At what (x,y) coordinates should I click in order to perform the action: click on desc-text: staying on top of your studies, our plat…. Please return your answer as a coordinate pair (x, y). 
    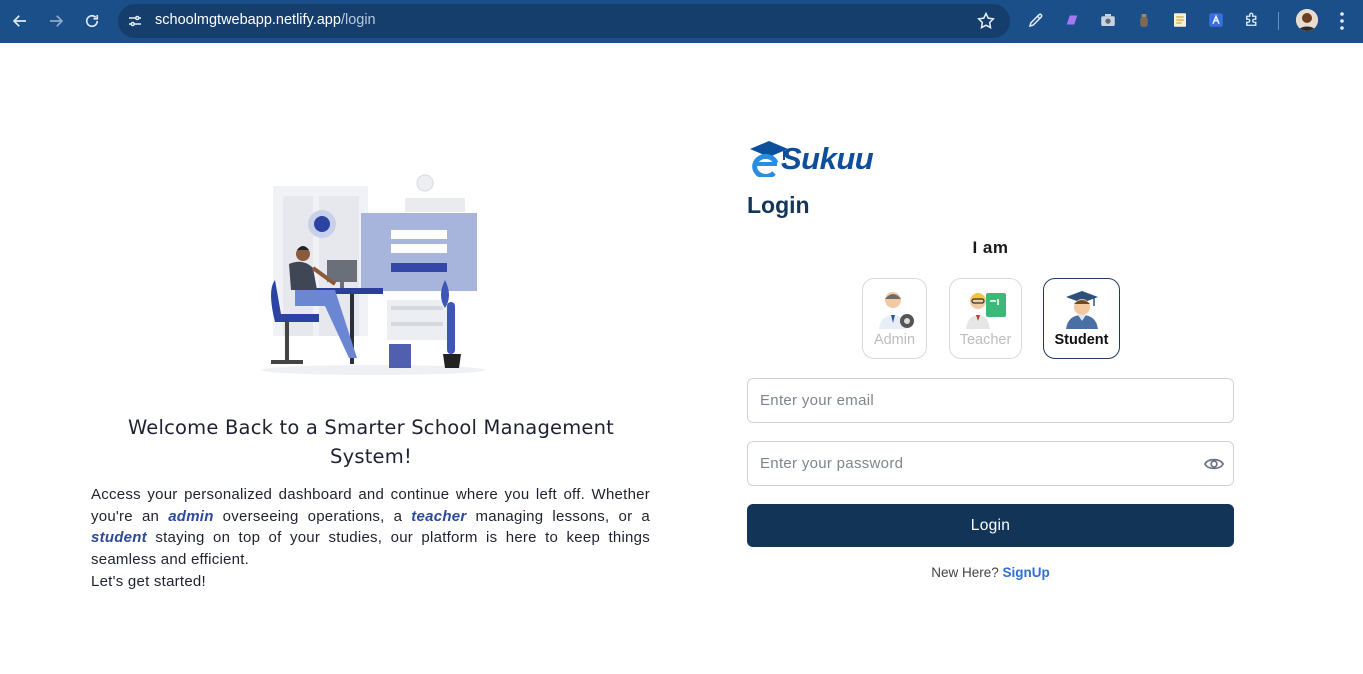
    Looking at the image, I should click on (370, 549).